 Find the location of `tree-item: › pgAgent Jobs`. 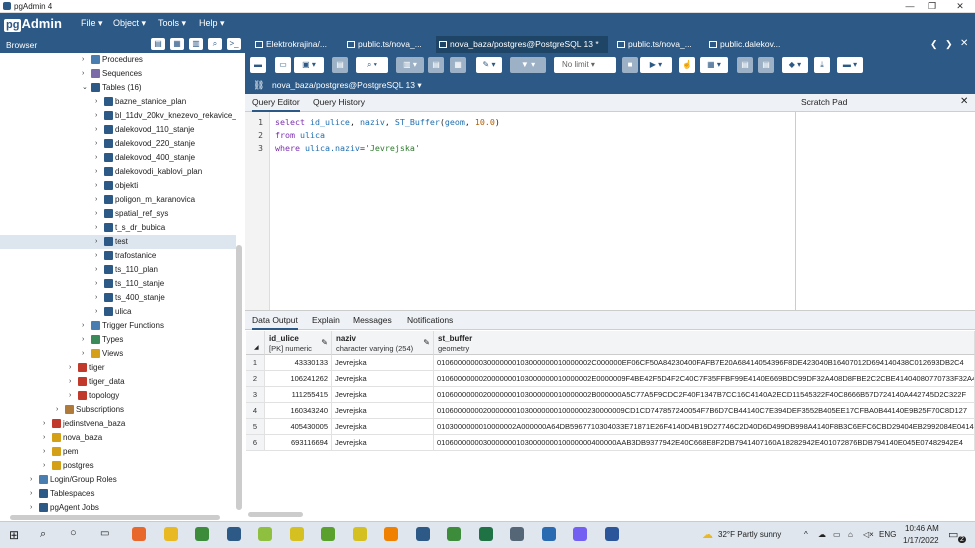

tree-item: › pgAgent Jobs is located at coordinates (118, 507).